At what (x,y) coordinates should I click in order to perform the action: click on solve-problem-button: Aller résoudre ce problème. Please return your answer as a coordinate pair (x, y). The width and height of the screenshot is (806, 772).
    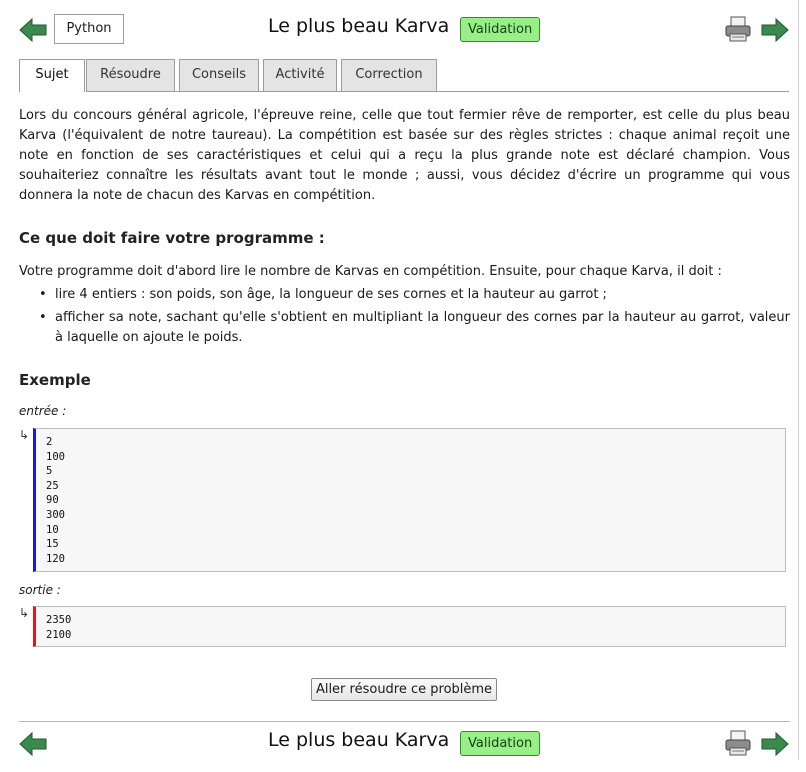
    Looking at the image, I should click on (404, 689).